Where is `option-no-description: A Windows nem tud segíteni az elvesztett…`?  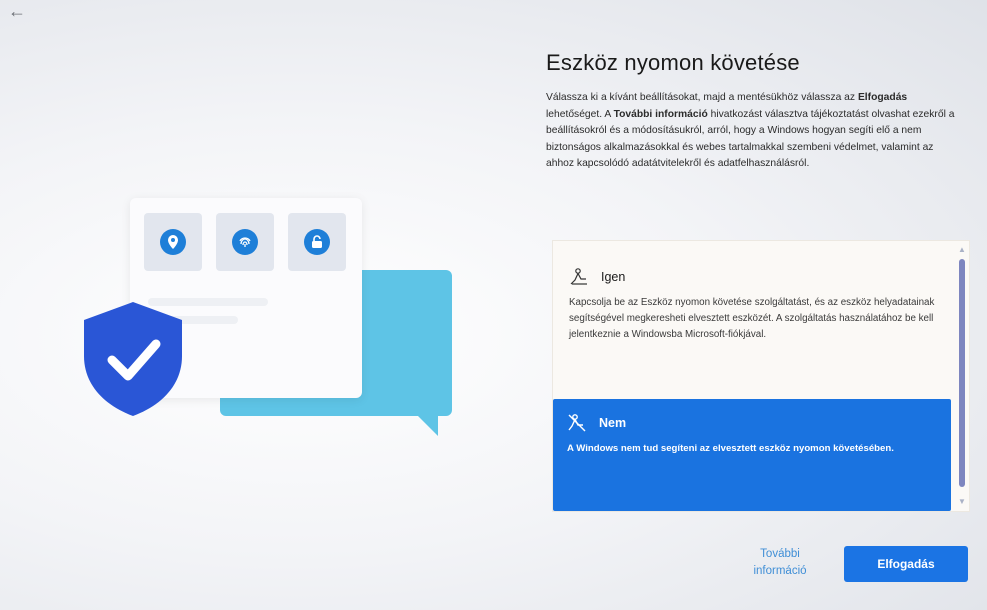 option-no-description: A Windows nem tud segíteni az elvesztett… is located at coordinates (730, 448).